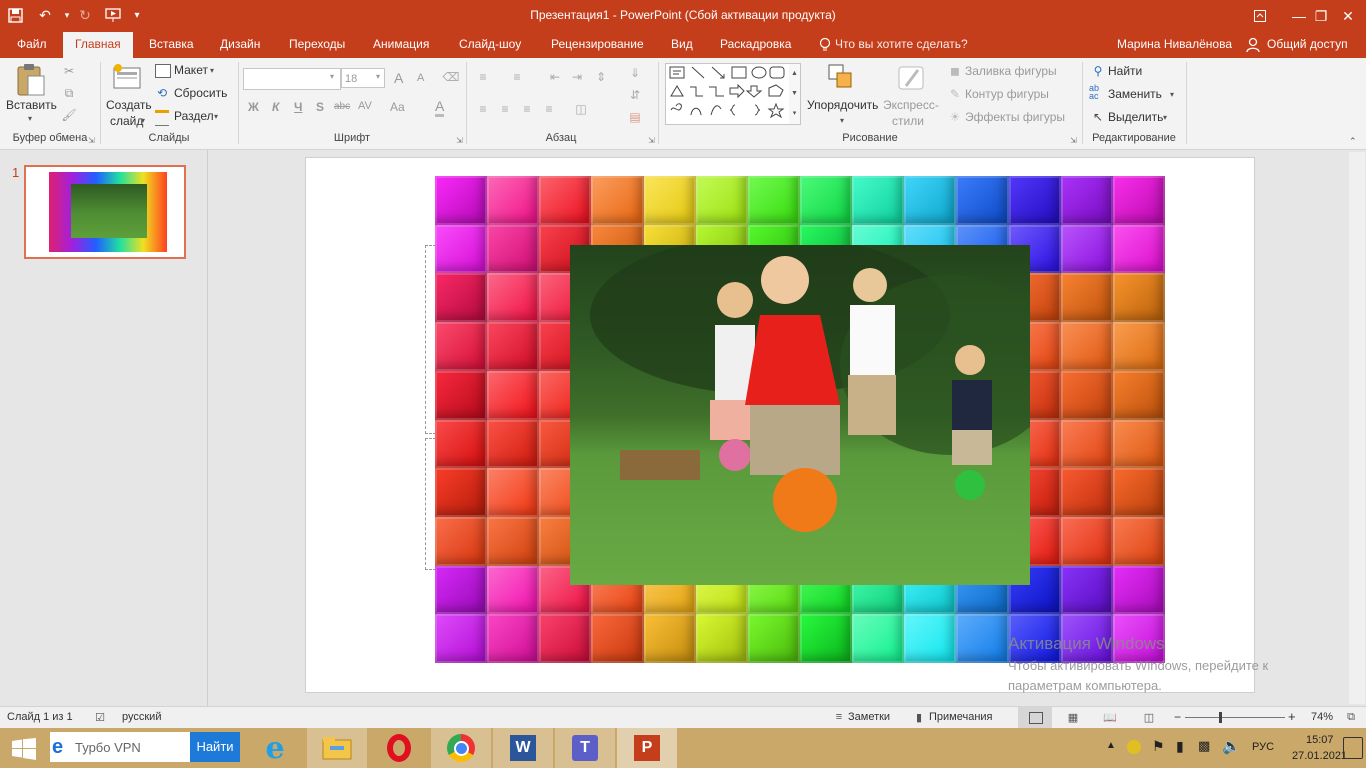 This screenshot has width=1366, height=768. What do you see at coordinates (120, 747) in the screenshot?
I see `taskbar-search-box: e Турбо VPN` at bounding box center [120, 747].